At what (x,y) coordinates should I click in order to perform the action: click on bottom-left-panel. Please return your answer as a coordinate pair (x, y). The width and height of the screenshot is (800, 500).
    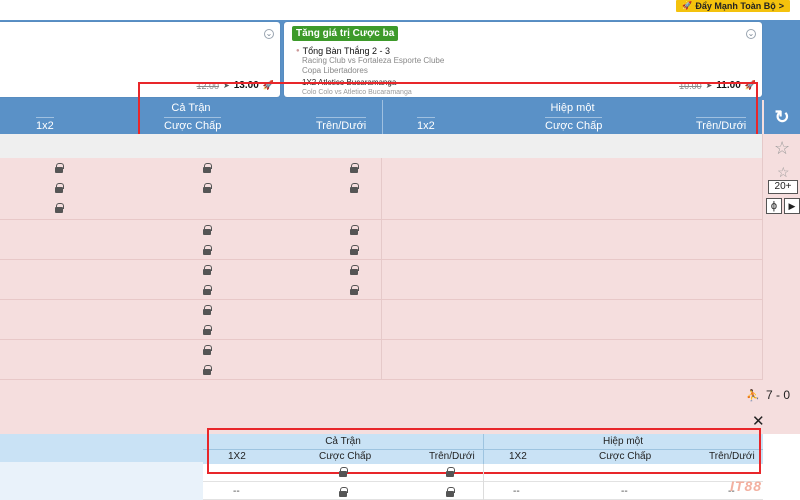
    Looking at the image, I should click on (101, 467).